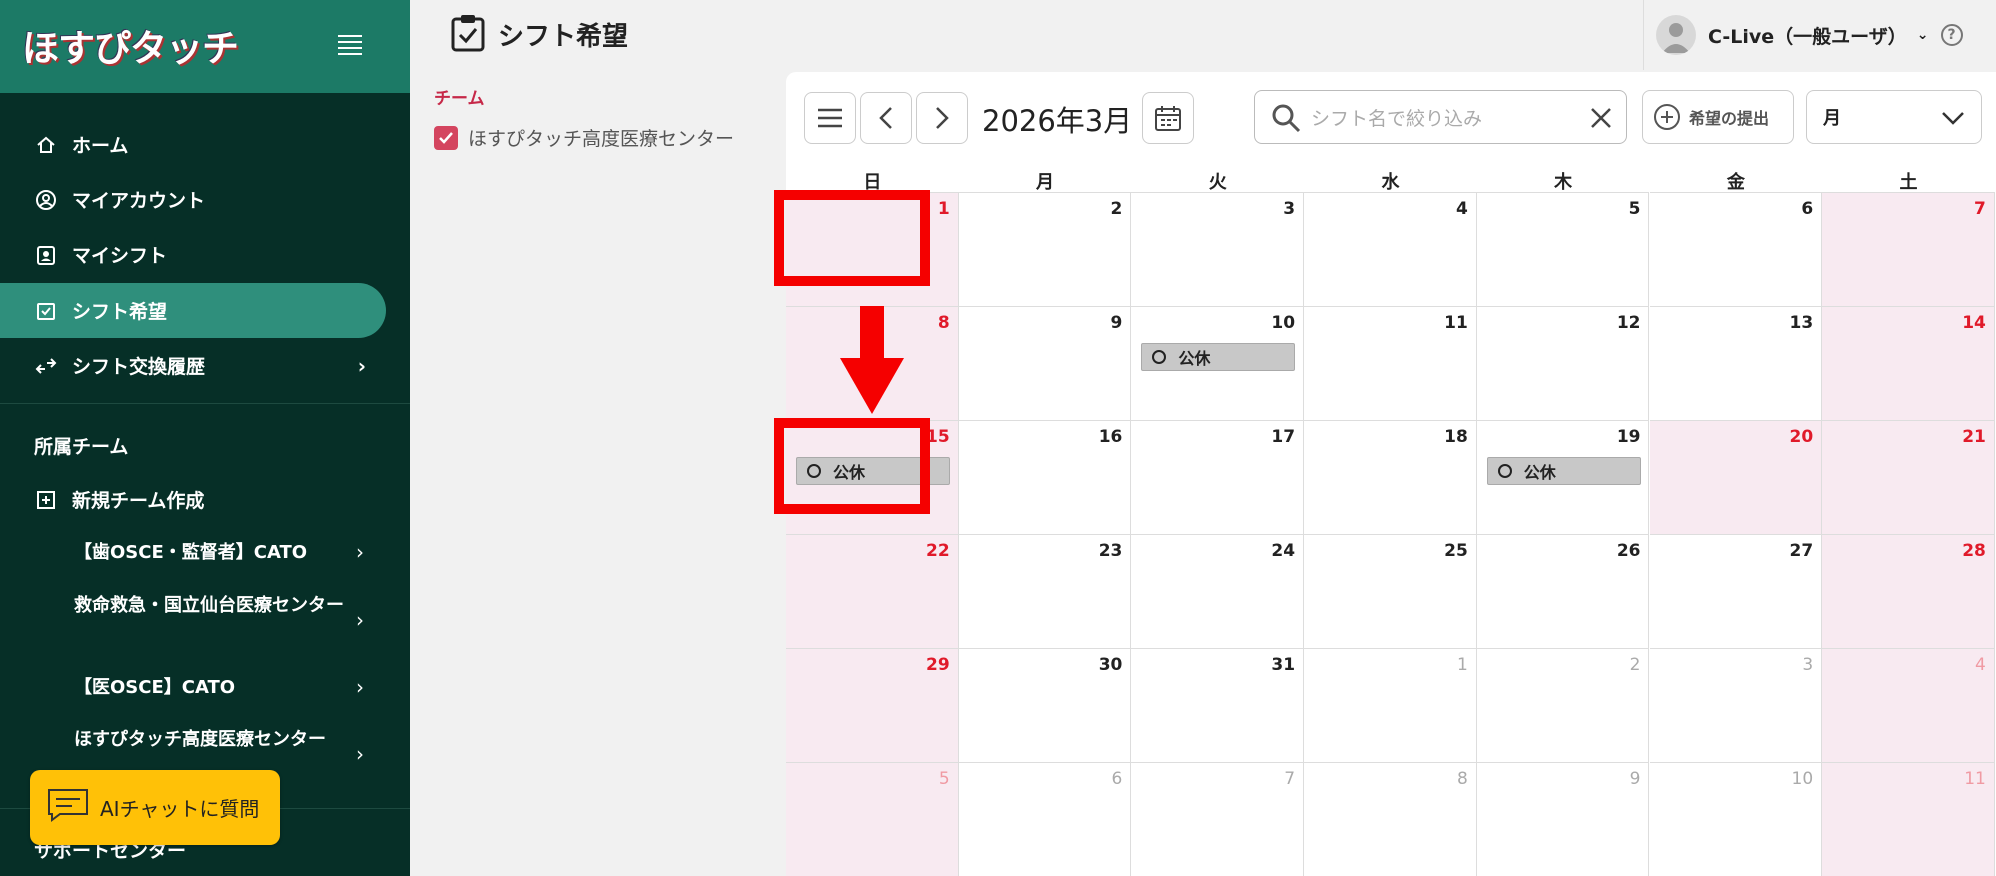 The height and width of the screenshot is (876, 1996). What do you see at coordinates (1440, 117) in the screenshot?
I see `shift-search-input: シフト名で絞り込み` at bounding box center [1440, 117].